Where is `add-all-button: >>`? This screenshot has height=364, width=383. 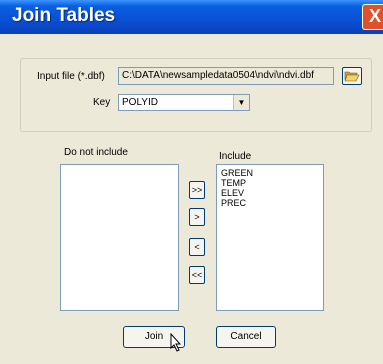 add-all-button: >> is located at coordinates (197, 190).